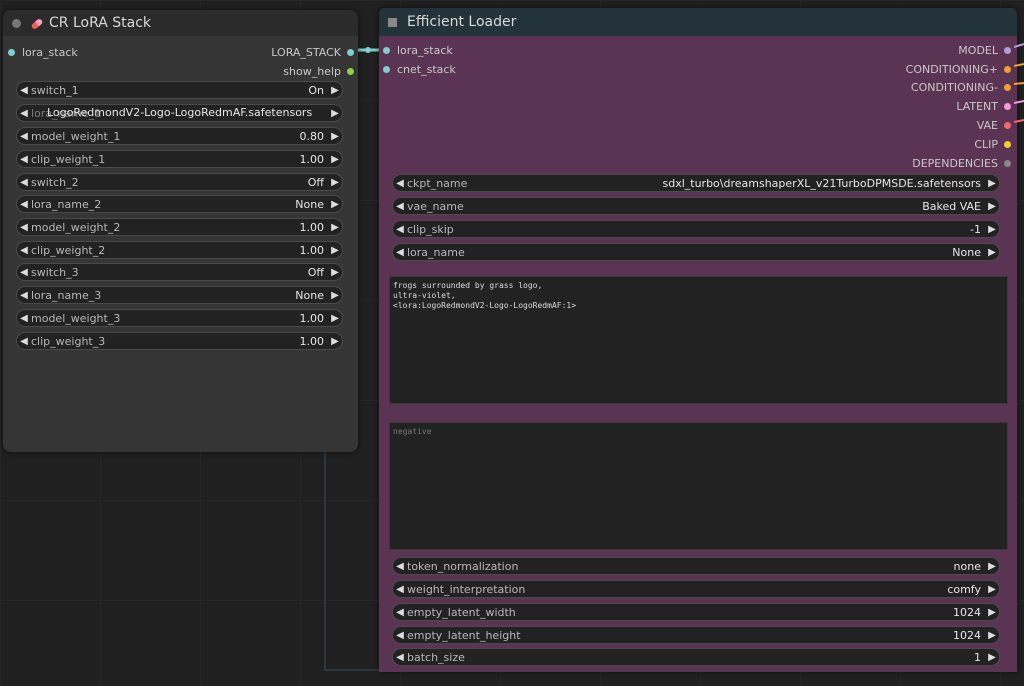  Describe the element at coordinates (419, 69) in the screenshot. I see `input-slot-cnet-stack: cnet_stack` at that location.